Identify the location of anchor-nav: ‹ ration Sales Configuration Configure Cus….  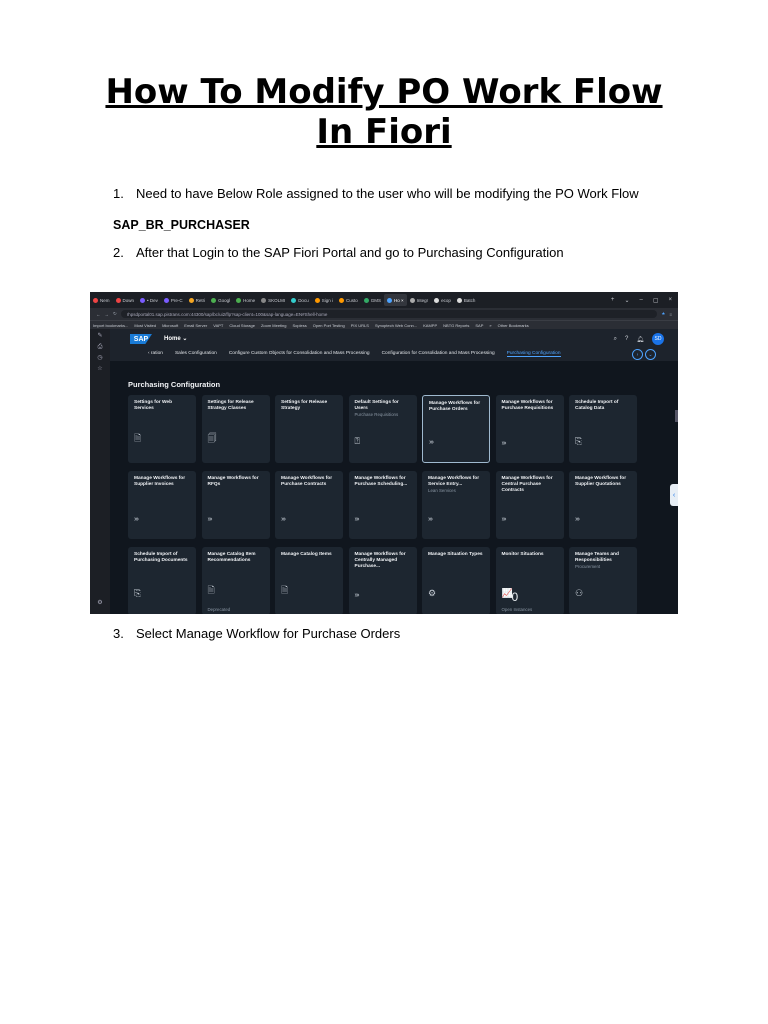
(354, 354).